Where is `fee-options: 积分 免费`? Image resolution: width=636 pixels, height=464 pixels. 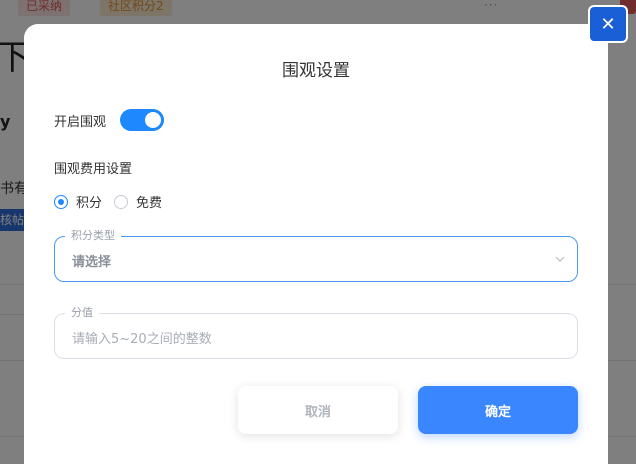
fee-options: 积分 免费 is located at coordinates (114, 201).